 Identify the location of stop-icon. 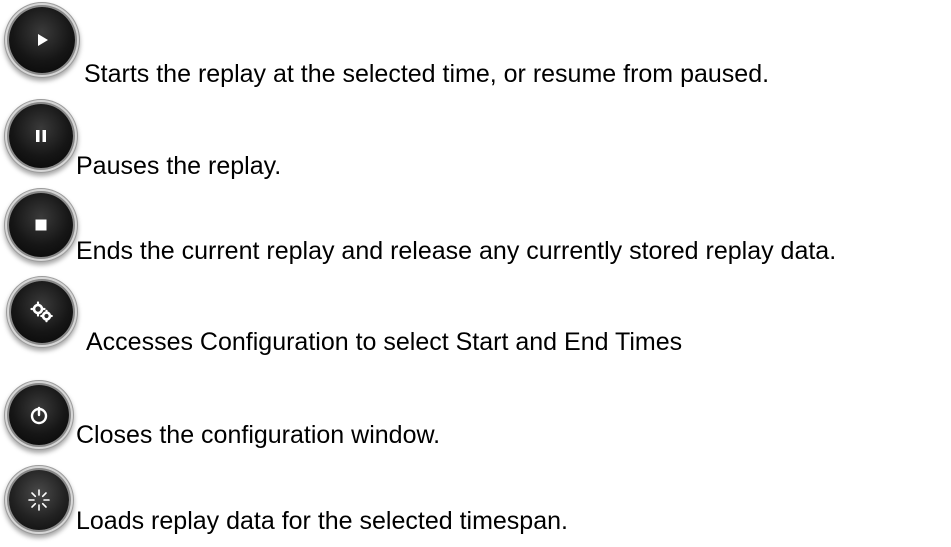
(41, 225).